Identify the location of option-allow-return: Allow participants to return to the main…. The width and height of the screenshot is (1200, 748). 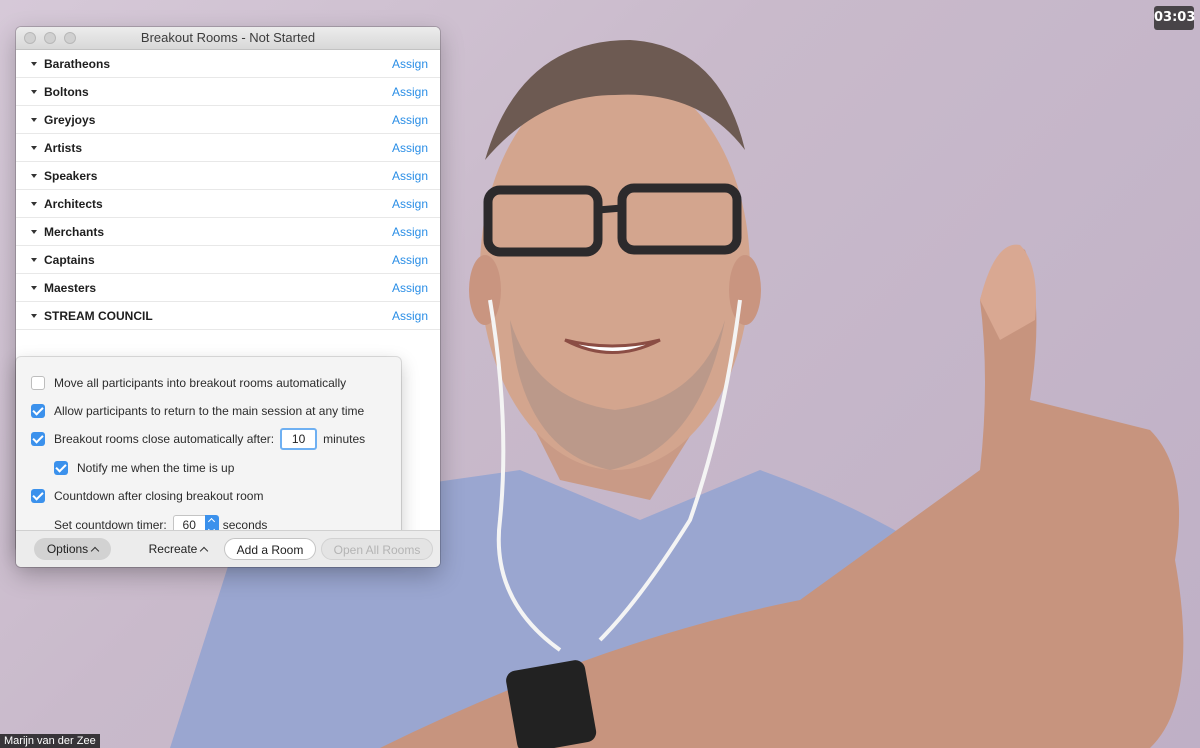
(197, 411).